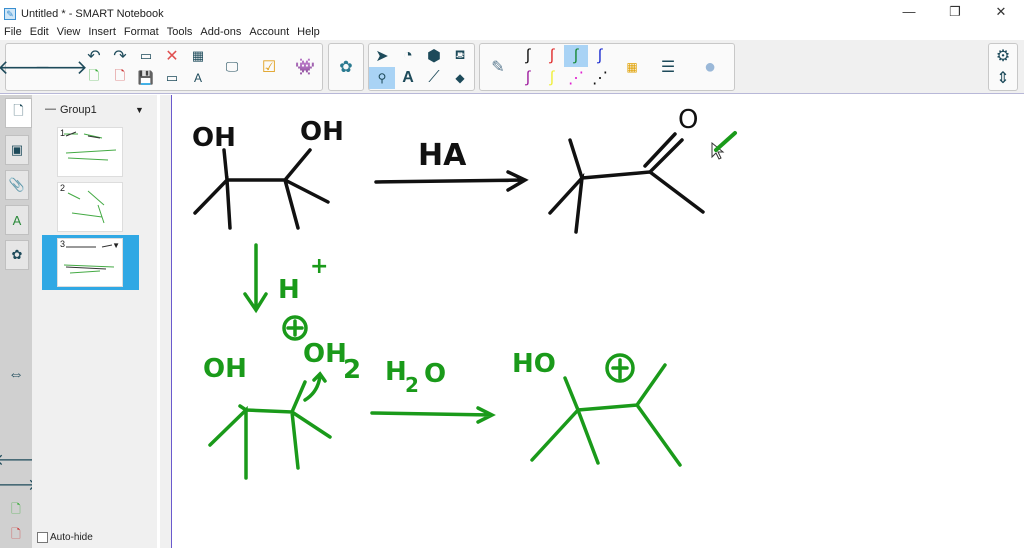 This screenshot has height=551, width=1024. What do you see at coordinates (10, 14) in the screenshot?
I see `app-icon: ✎` at bounding box center [10, 14].